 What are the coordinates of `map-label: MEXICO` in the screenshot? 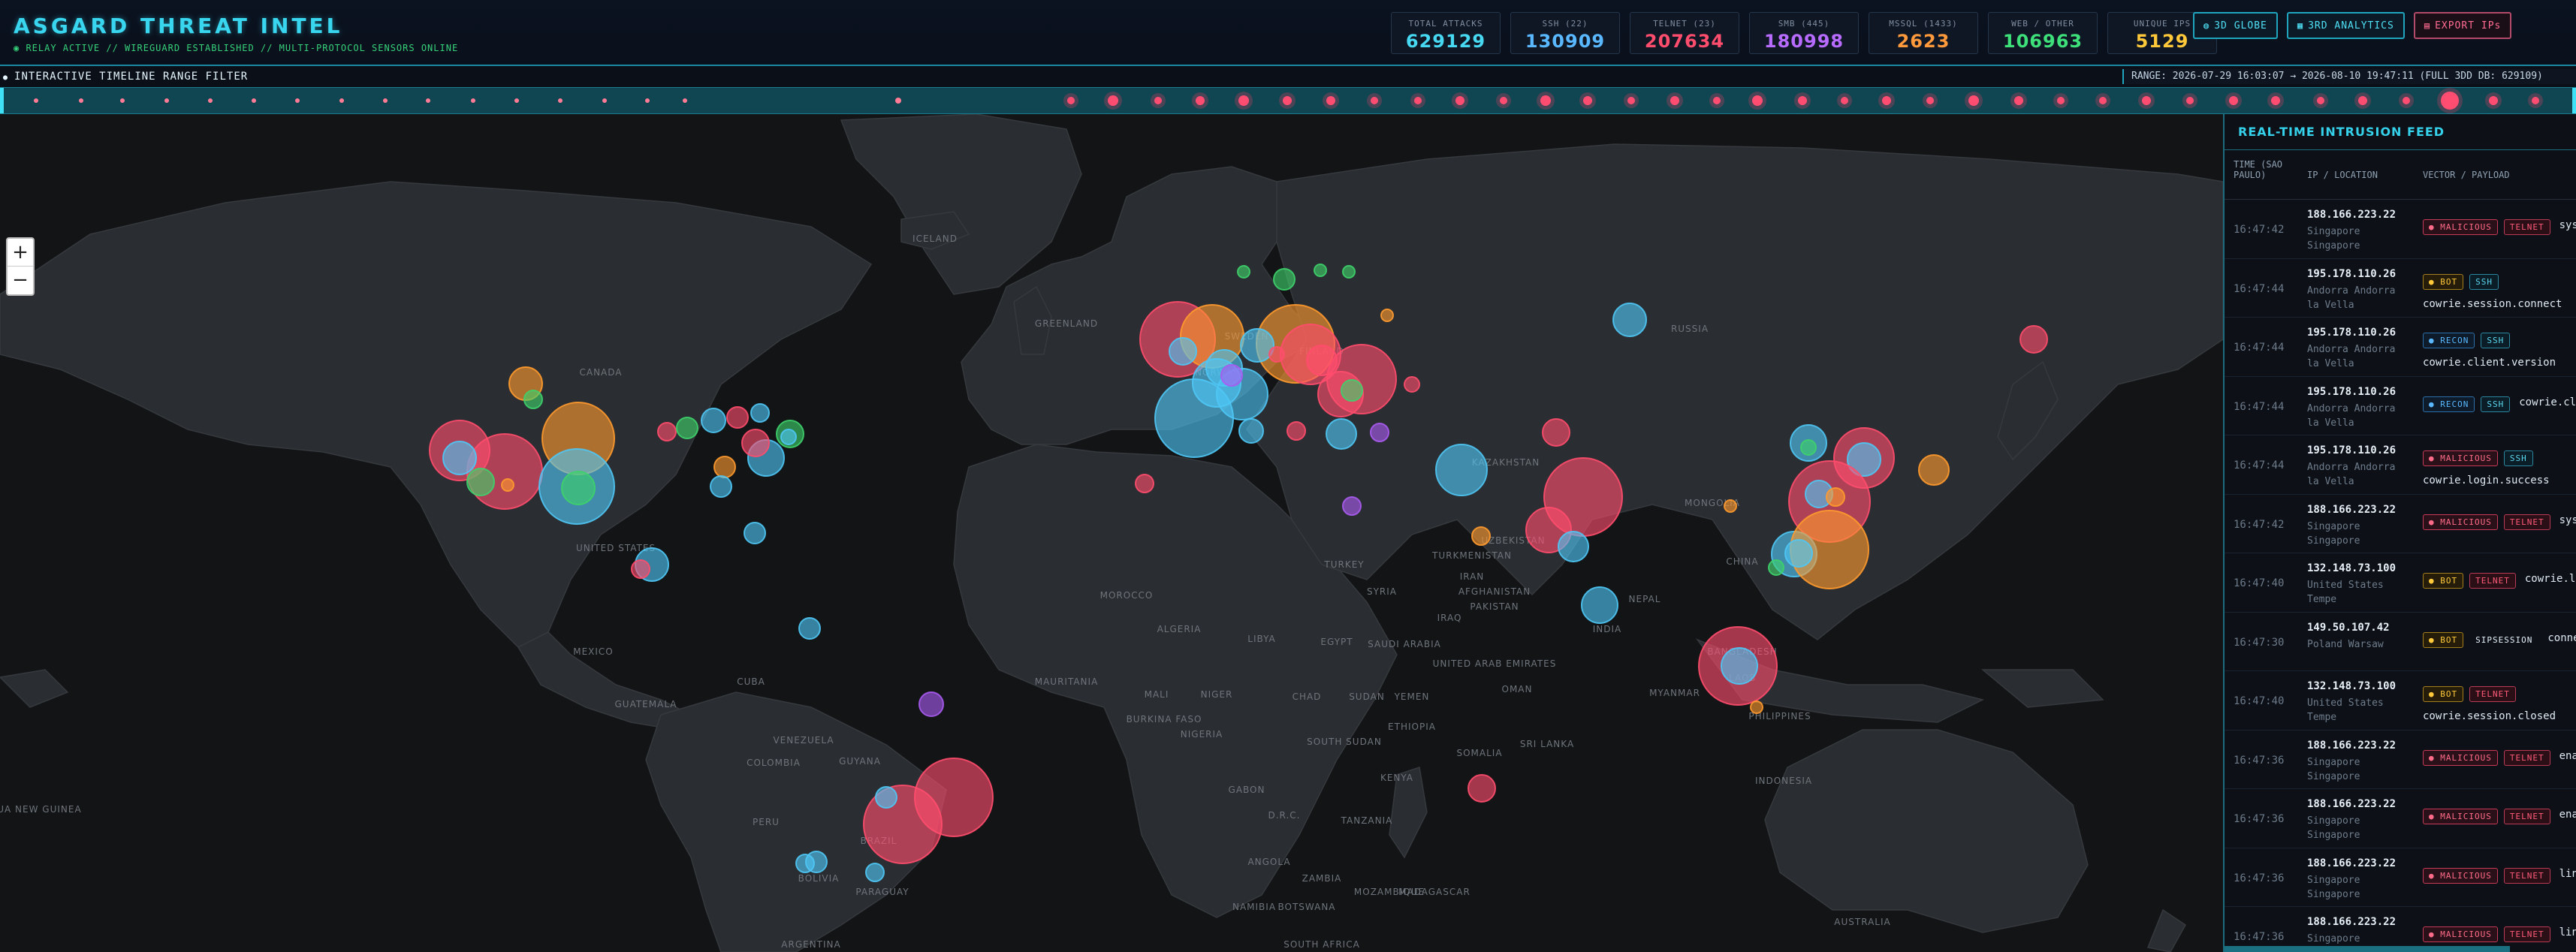 It's located at (593, 651).